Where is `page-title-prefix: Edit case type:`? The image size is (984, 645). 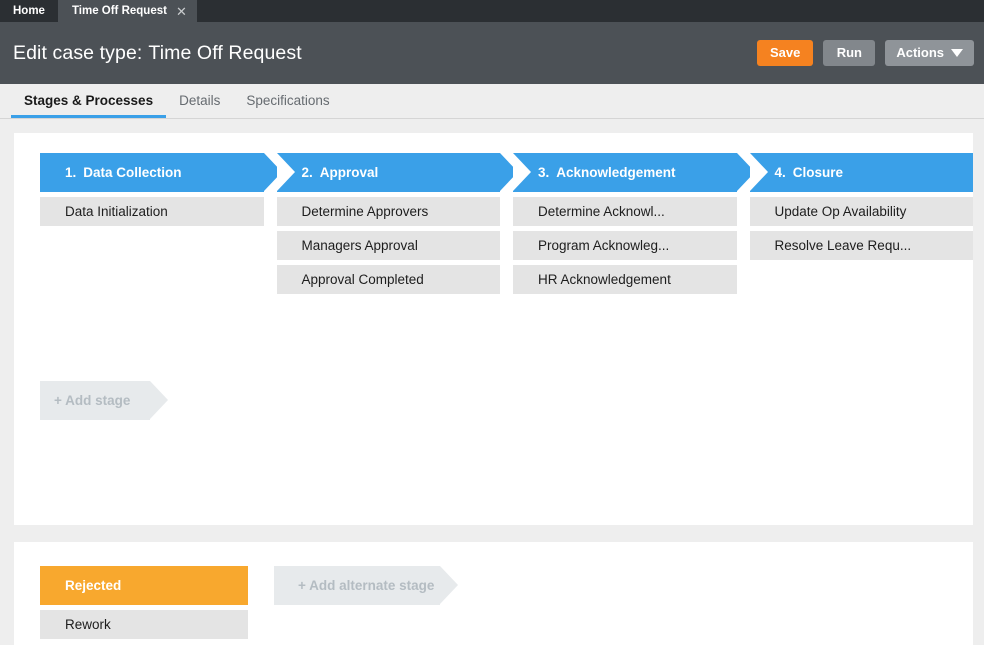
page-title-prefix: Edit case type: is located at coordinates (78, 52).